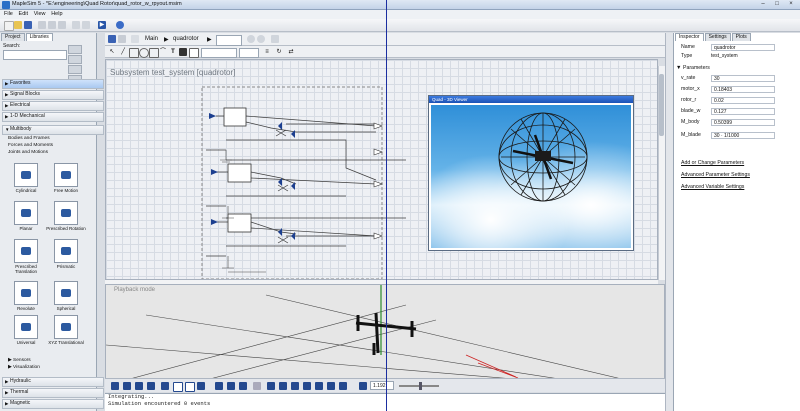 Image resolution: width=800 pixels, height=411 pixels. I want to click on go-to-end-icon, so click(331, 386).